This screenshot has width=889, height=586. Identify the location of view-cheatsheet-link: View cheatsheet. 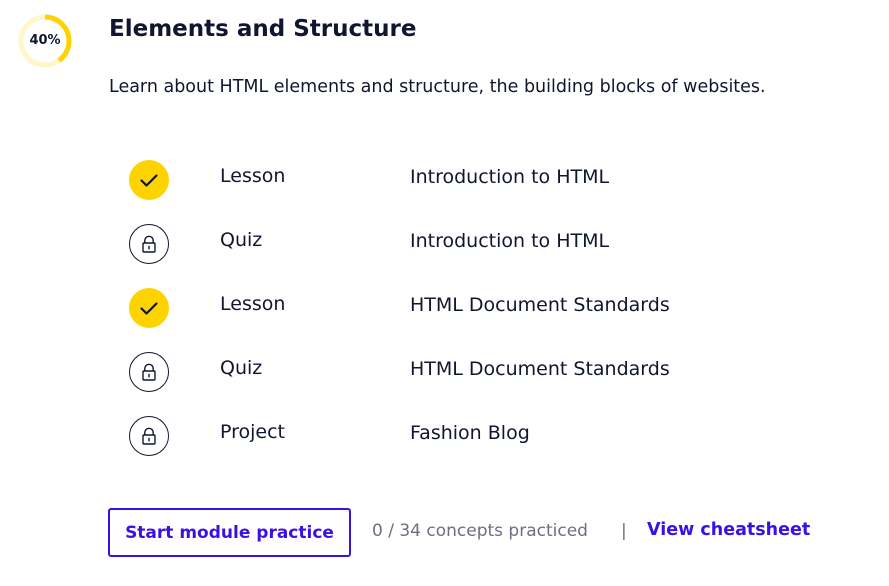
(728, 530).